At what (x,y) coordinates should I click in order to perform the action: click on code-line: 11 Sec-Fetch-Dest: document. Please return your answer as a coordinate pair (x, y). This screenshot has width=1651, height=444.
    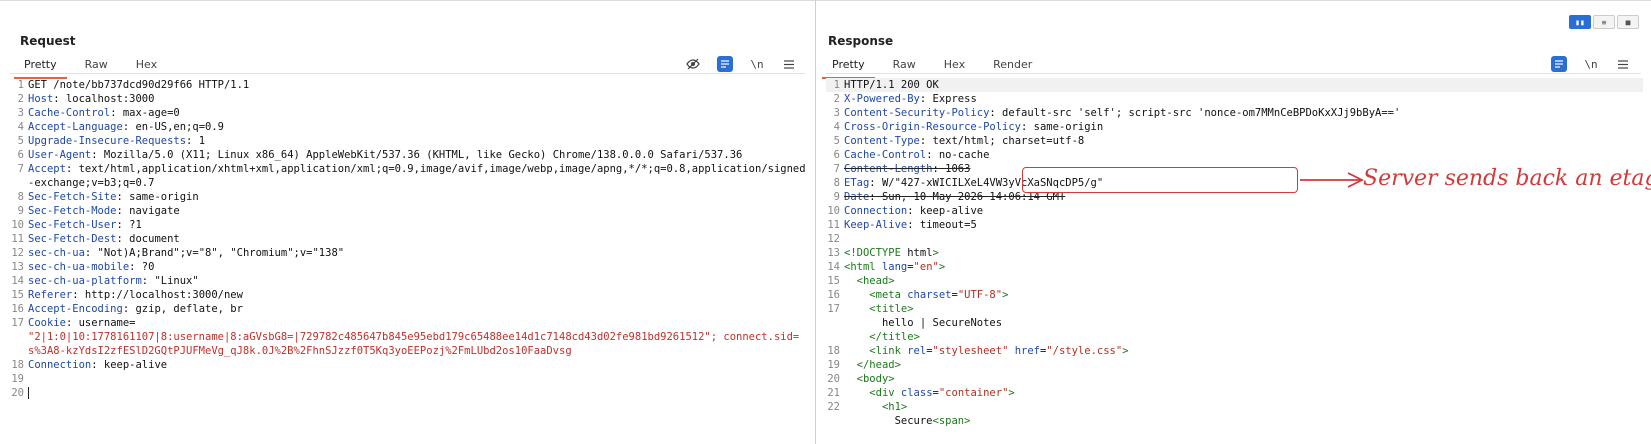
    Looking at the image, I should click on (408, 239).